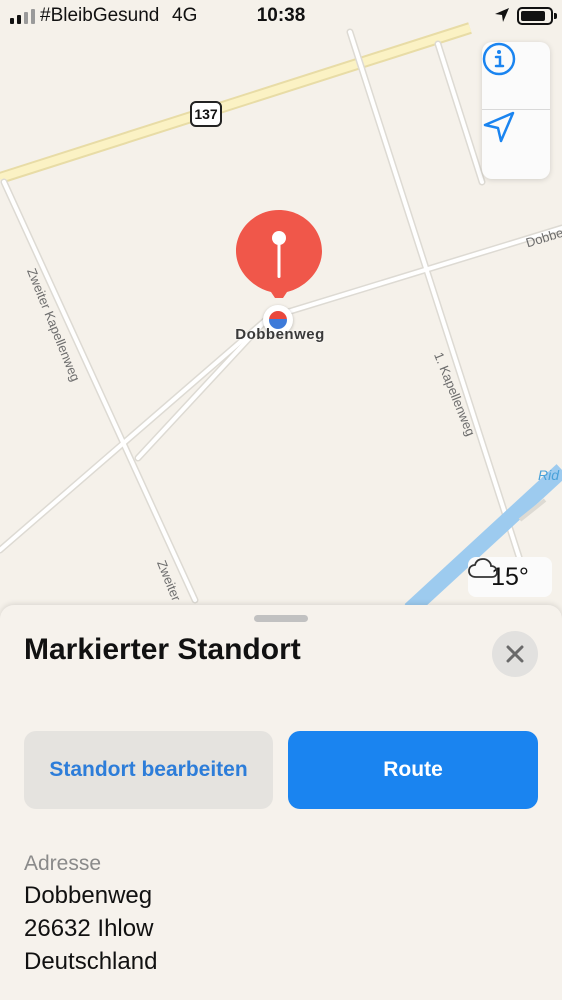 The width and height of the screenshot is (562, 1000). Describe the element at coordinates (148, 770) in the screenshot. I see `edit-location-button: Standort bearbeiten` at that location.